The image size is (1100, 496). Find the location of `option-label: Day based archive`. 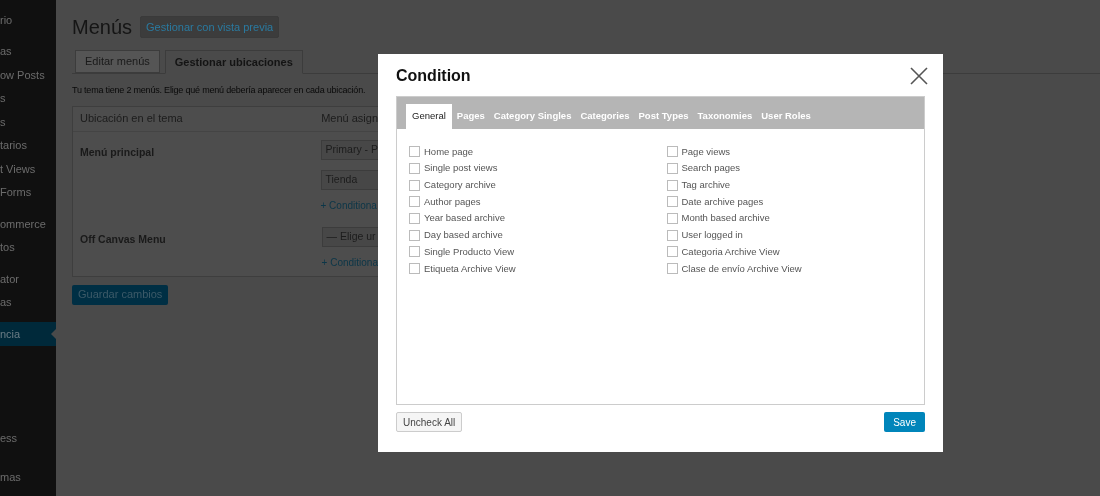

option-label: Day based archive is located at coordinates (463, 235).